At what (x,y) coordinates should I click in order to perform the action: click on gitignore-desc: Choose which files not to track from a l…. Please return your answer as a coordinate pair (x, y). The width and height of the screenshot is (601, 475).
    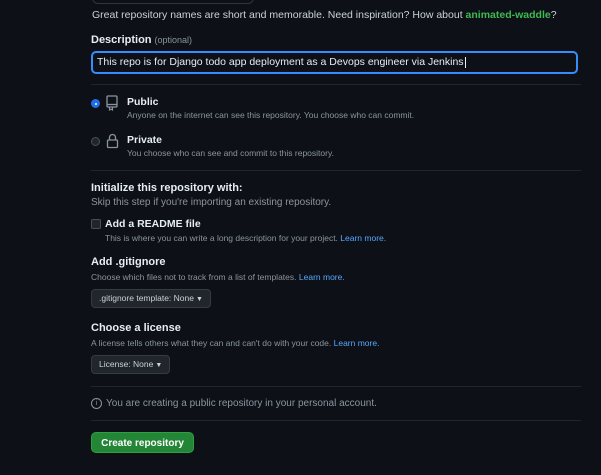
    Looking at the image, I should click on (218, 277).